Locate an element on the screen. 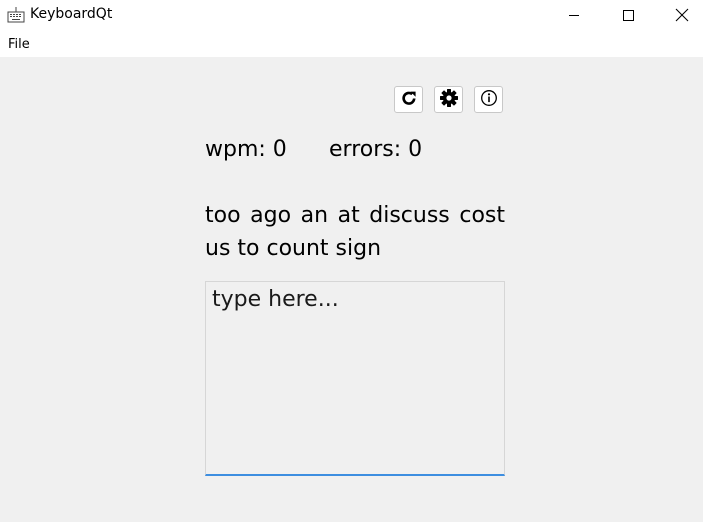 The height and width of the screenshot is (522, 703). maximize-button is located at coordinates (628, 15).